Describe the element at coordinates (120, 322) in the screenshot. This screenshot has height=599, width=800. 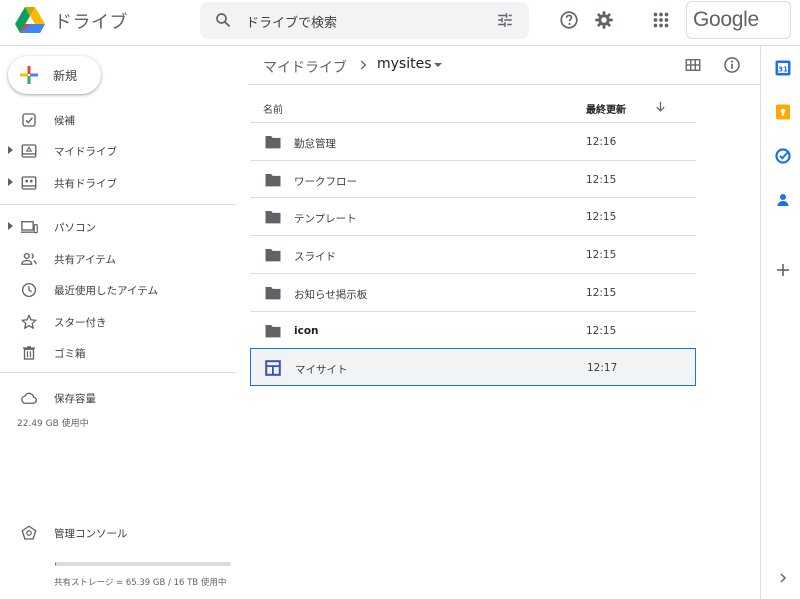
I see `sidebar-item-star: スター付き` at that location.